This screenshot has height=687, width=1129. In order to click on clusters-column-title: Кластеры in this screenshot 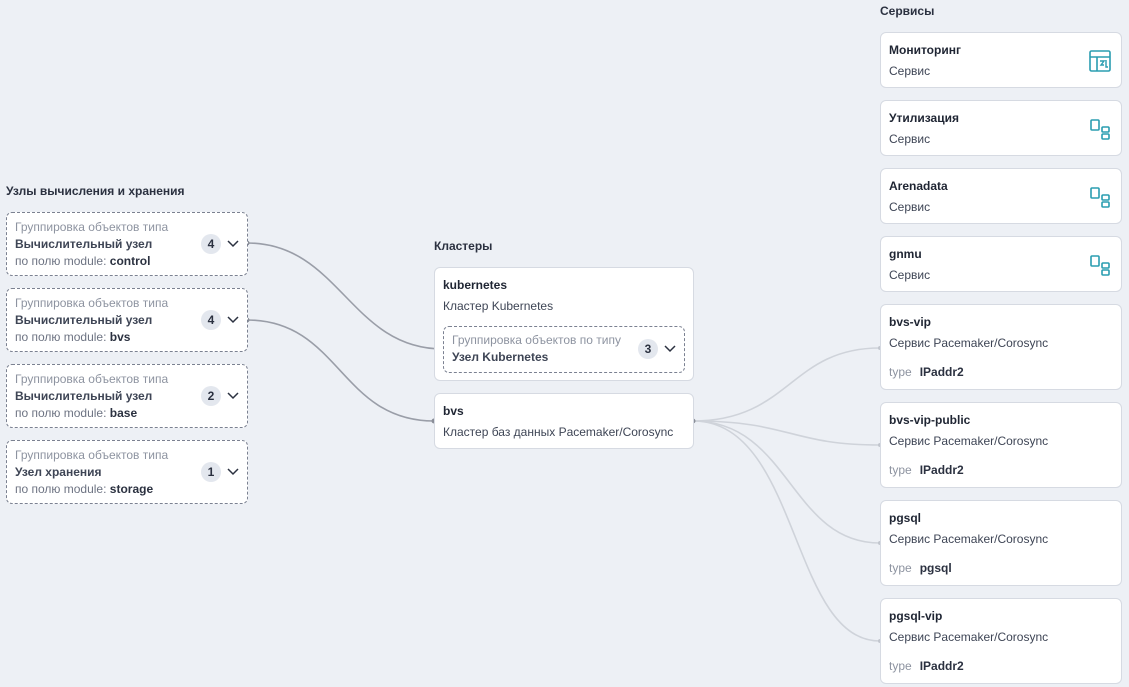, I will do `click(463, 246)`.